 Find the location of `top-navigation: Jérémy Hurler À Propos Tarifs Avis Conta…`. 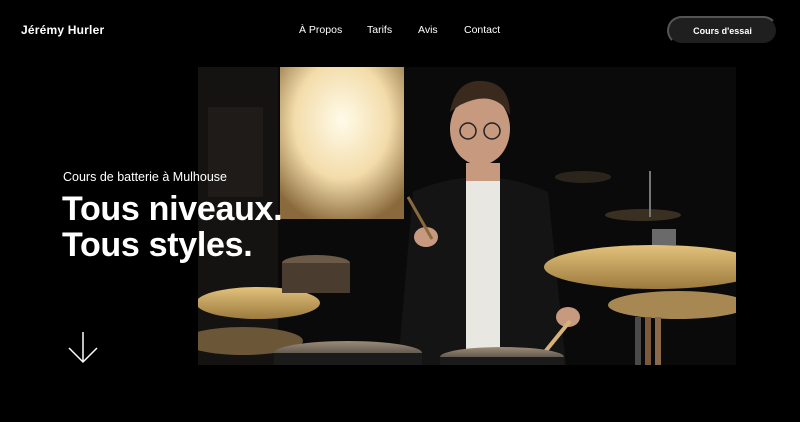

top-navigation: Jérémy Hurler À Propos Tarifs Avis Conta… is located at coordinates (400, 31).